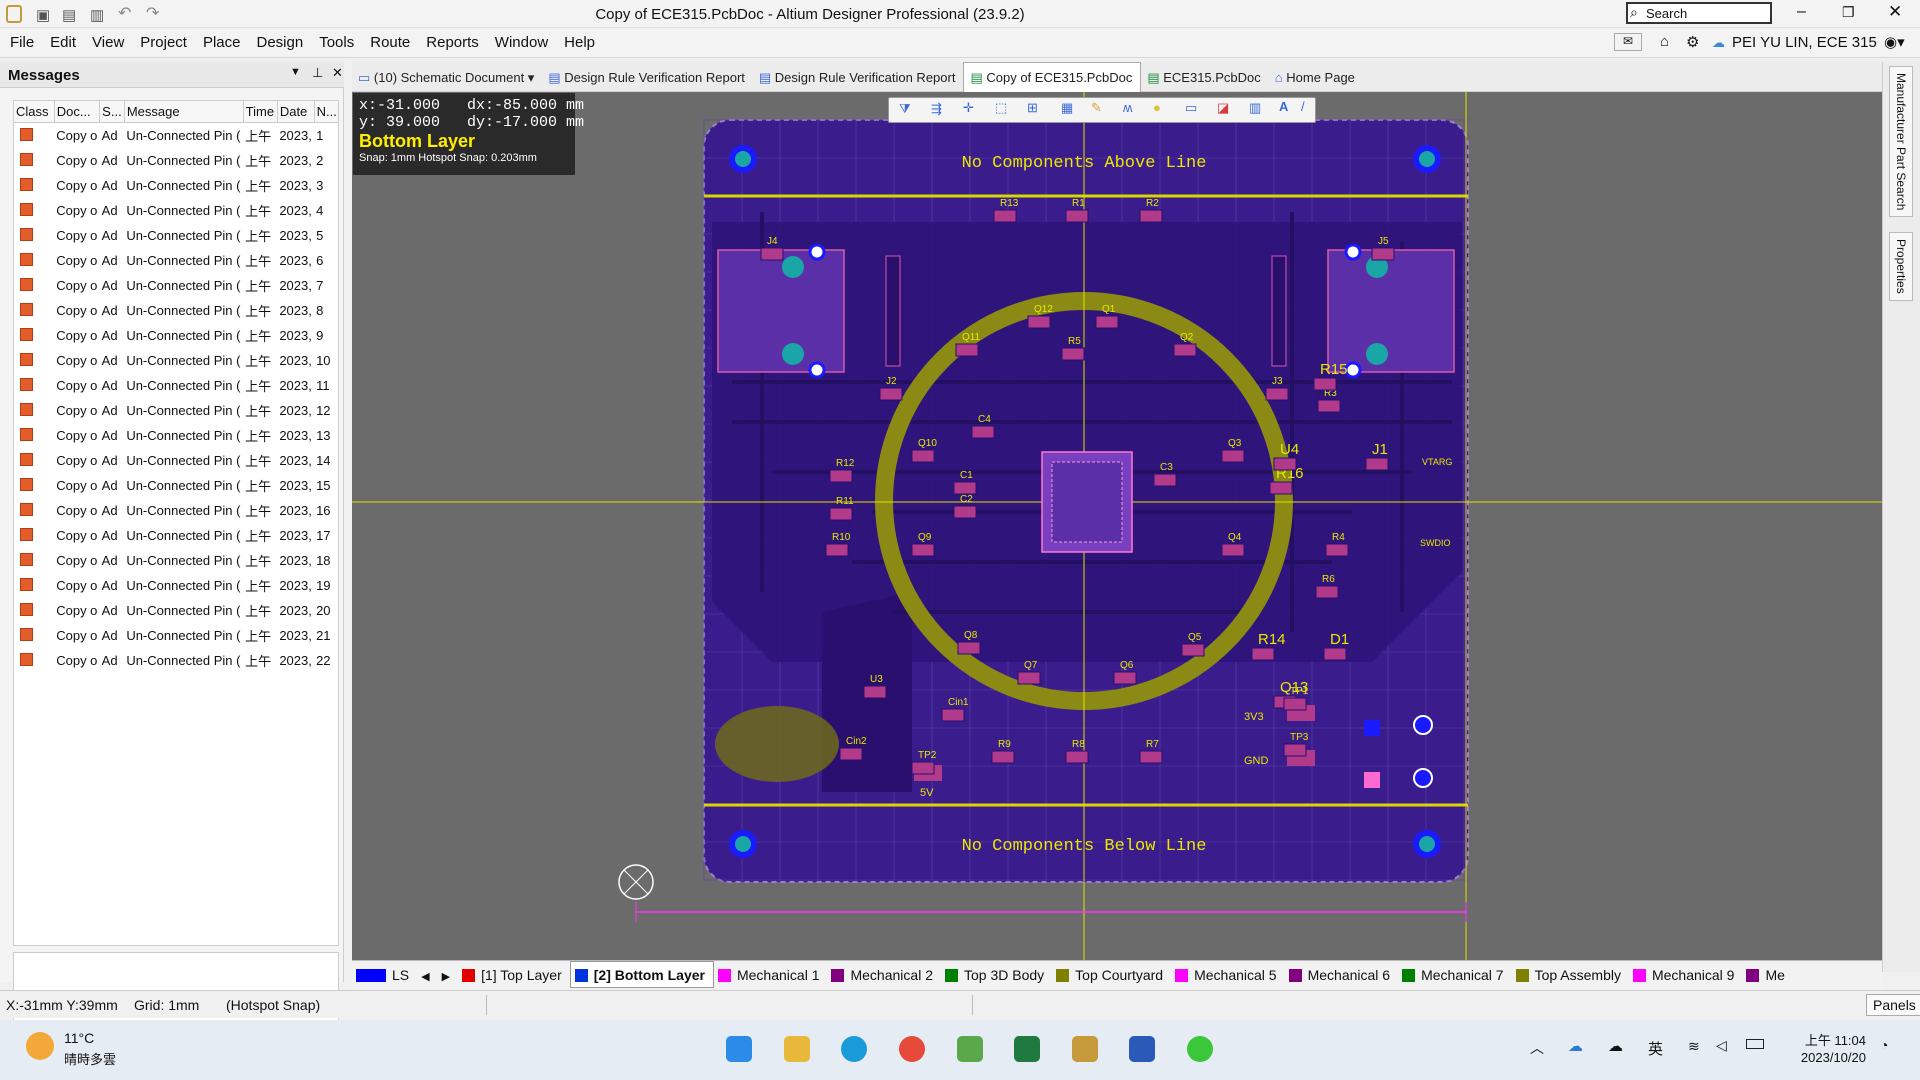 This screenshot has height=1080, width=1920. What do you see at coordinates (260, 112) in the screenshot?
I see `messages-column-header: Time` at bounding box center [260, 112].